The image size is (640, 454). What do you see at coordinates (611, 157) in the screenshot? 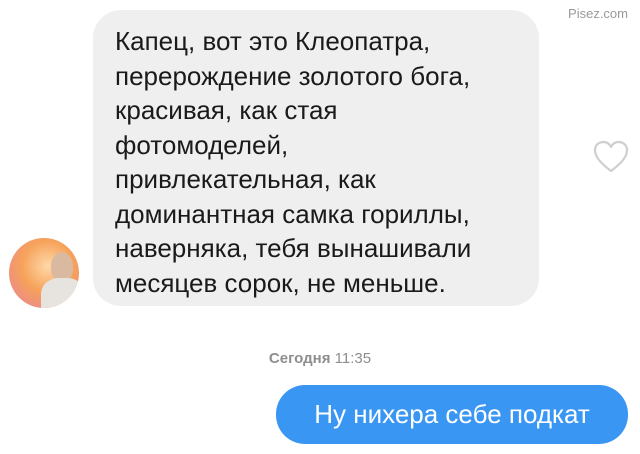
I see `heart-icon` at bounding box center [611, 157].